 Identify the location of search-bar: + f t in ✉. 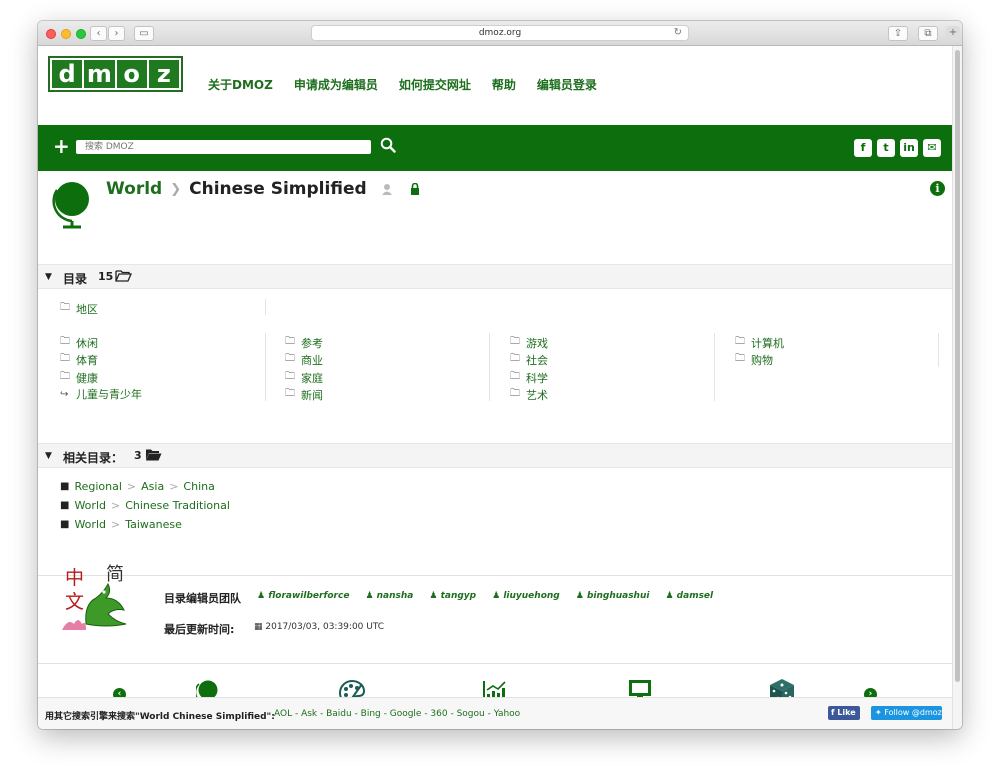
(495, 148).